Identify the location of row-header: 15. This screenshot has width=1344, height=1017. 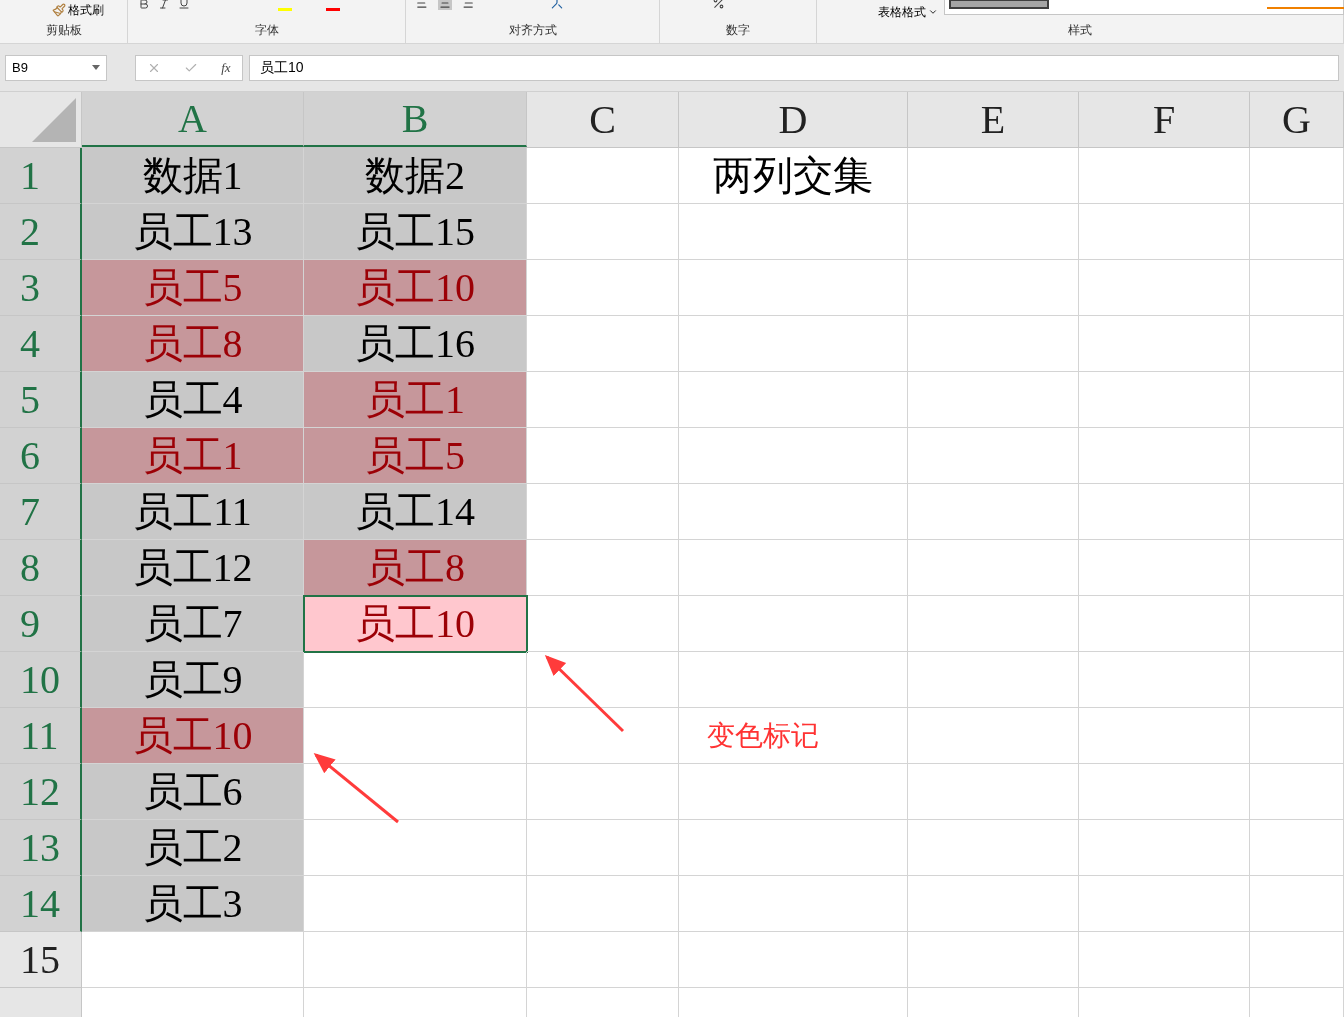
(41, 960).